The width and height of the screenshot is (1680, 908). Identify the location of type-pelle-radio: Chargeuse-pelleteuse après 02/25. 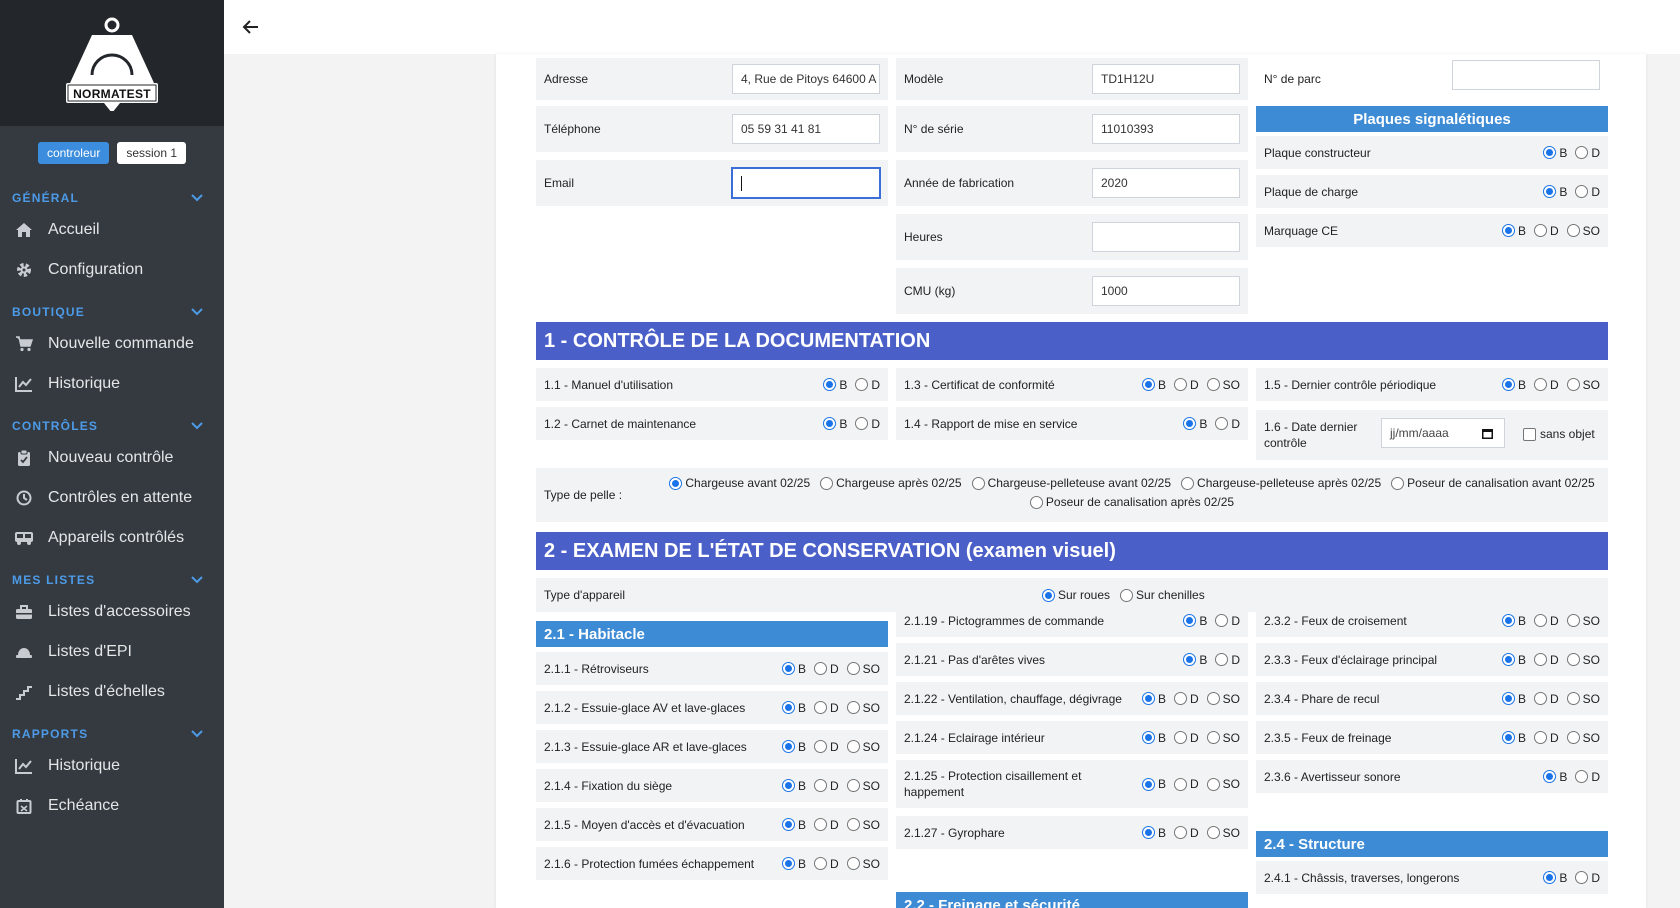
(1281, 483).